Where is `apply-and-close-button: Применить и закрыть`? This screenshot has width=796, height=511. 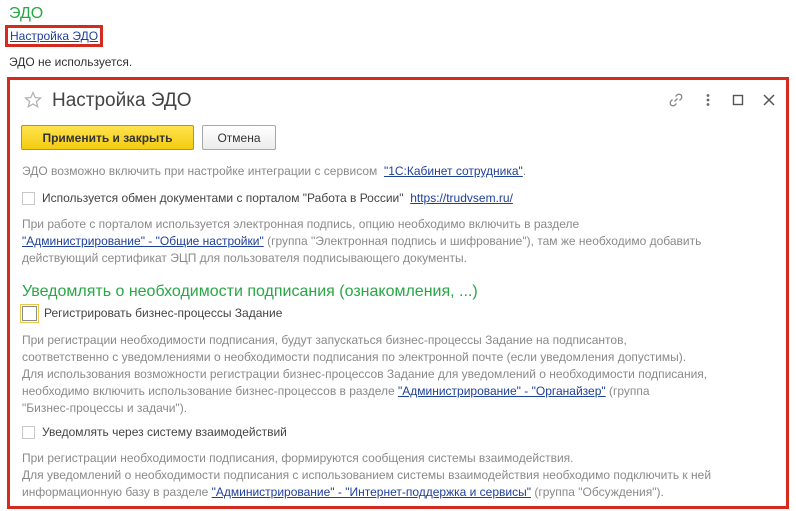 apply-and-close-button: Применить и закрыть is located at coordinates (107, 137).